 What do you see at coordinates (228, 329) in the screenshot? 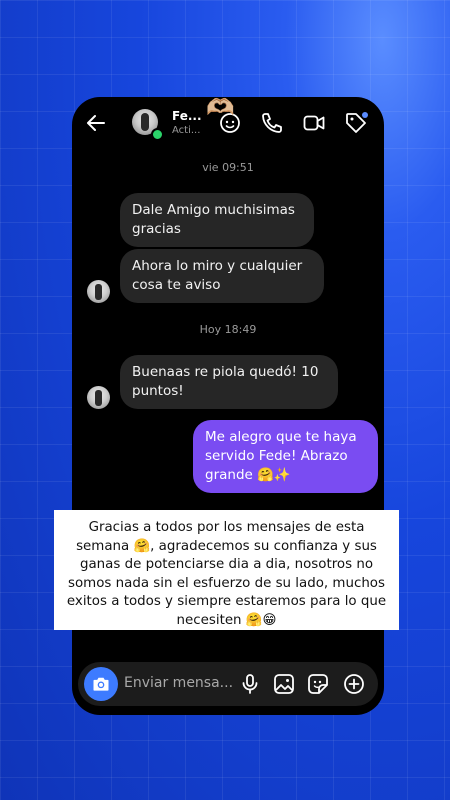
I see `timestamp: Hoy 18:49` at bounding box center [228, 329].